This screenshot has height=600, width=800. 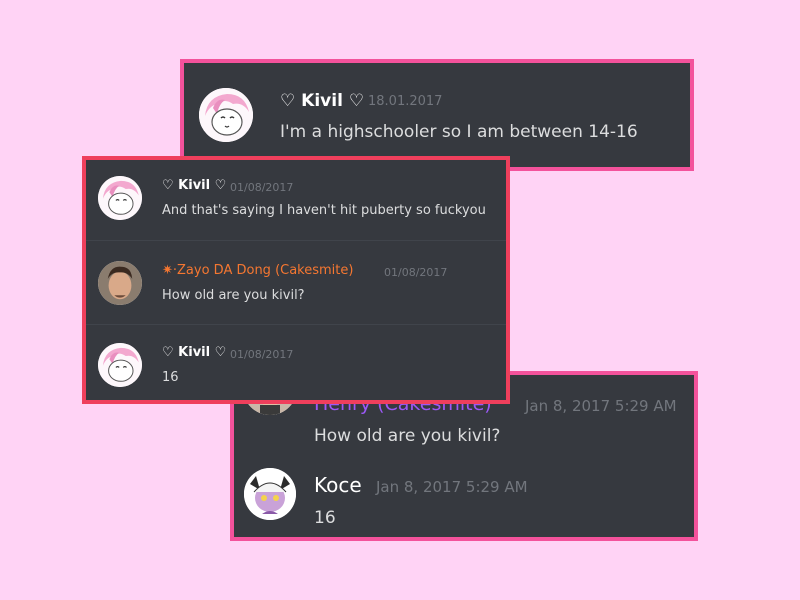 I want to click on message-timestamp: 18.01.2017, so click(x=405, y=101).